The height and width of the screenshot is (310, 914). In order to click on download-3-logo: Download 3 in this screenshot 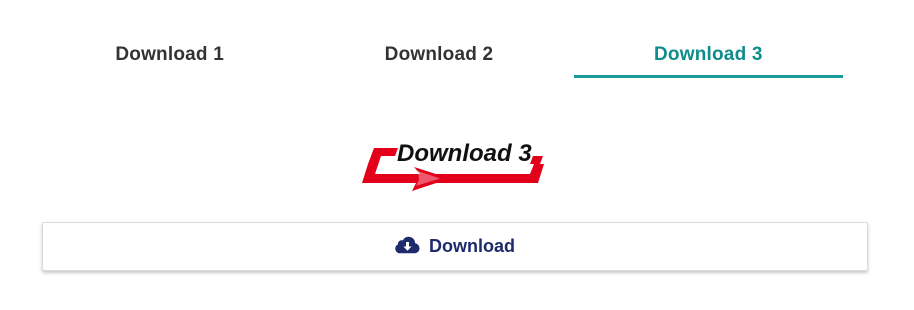, I will do `click(456, 167)`.